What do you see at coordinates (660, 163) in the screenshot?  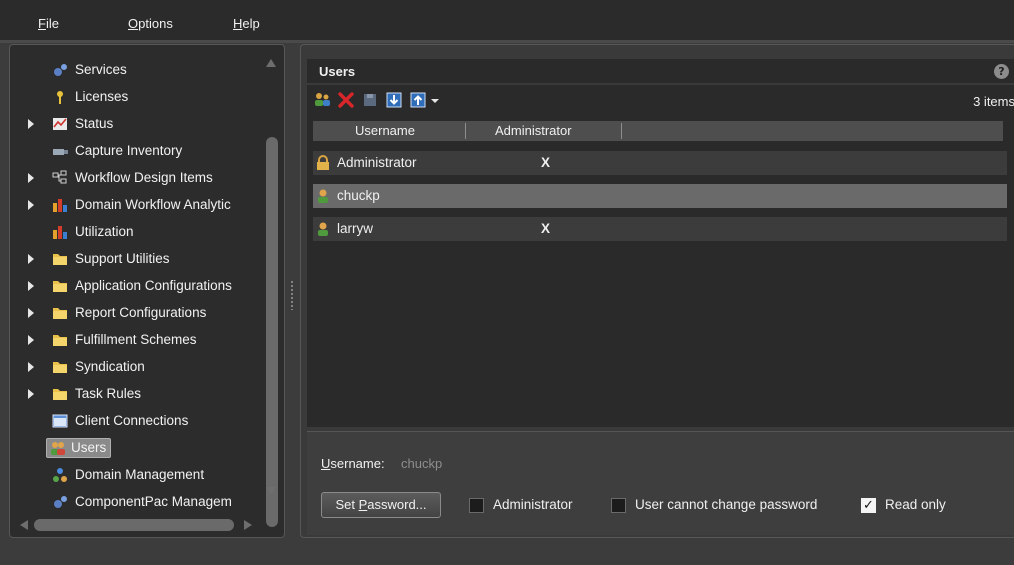 I see `table-row: Administrator X` at bounding box center [660, 163].